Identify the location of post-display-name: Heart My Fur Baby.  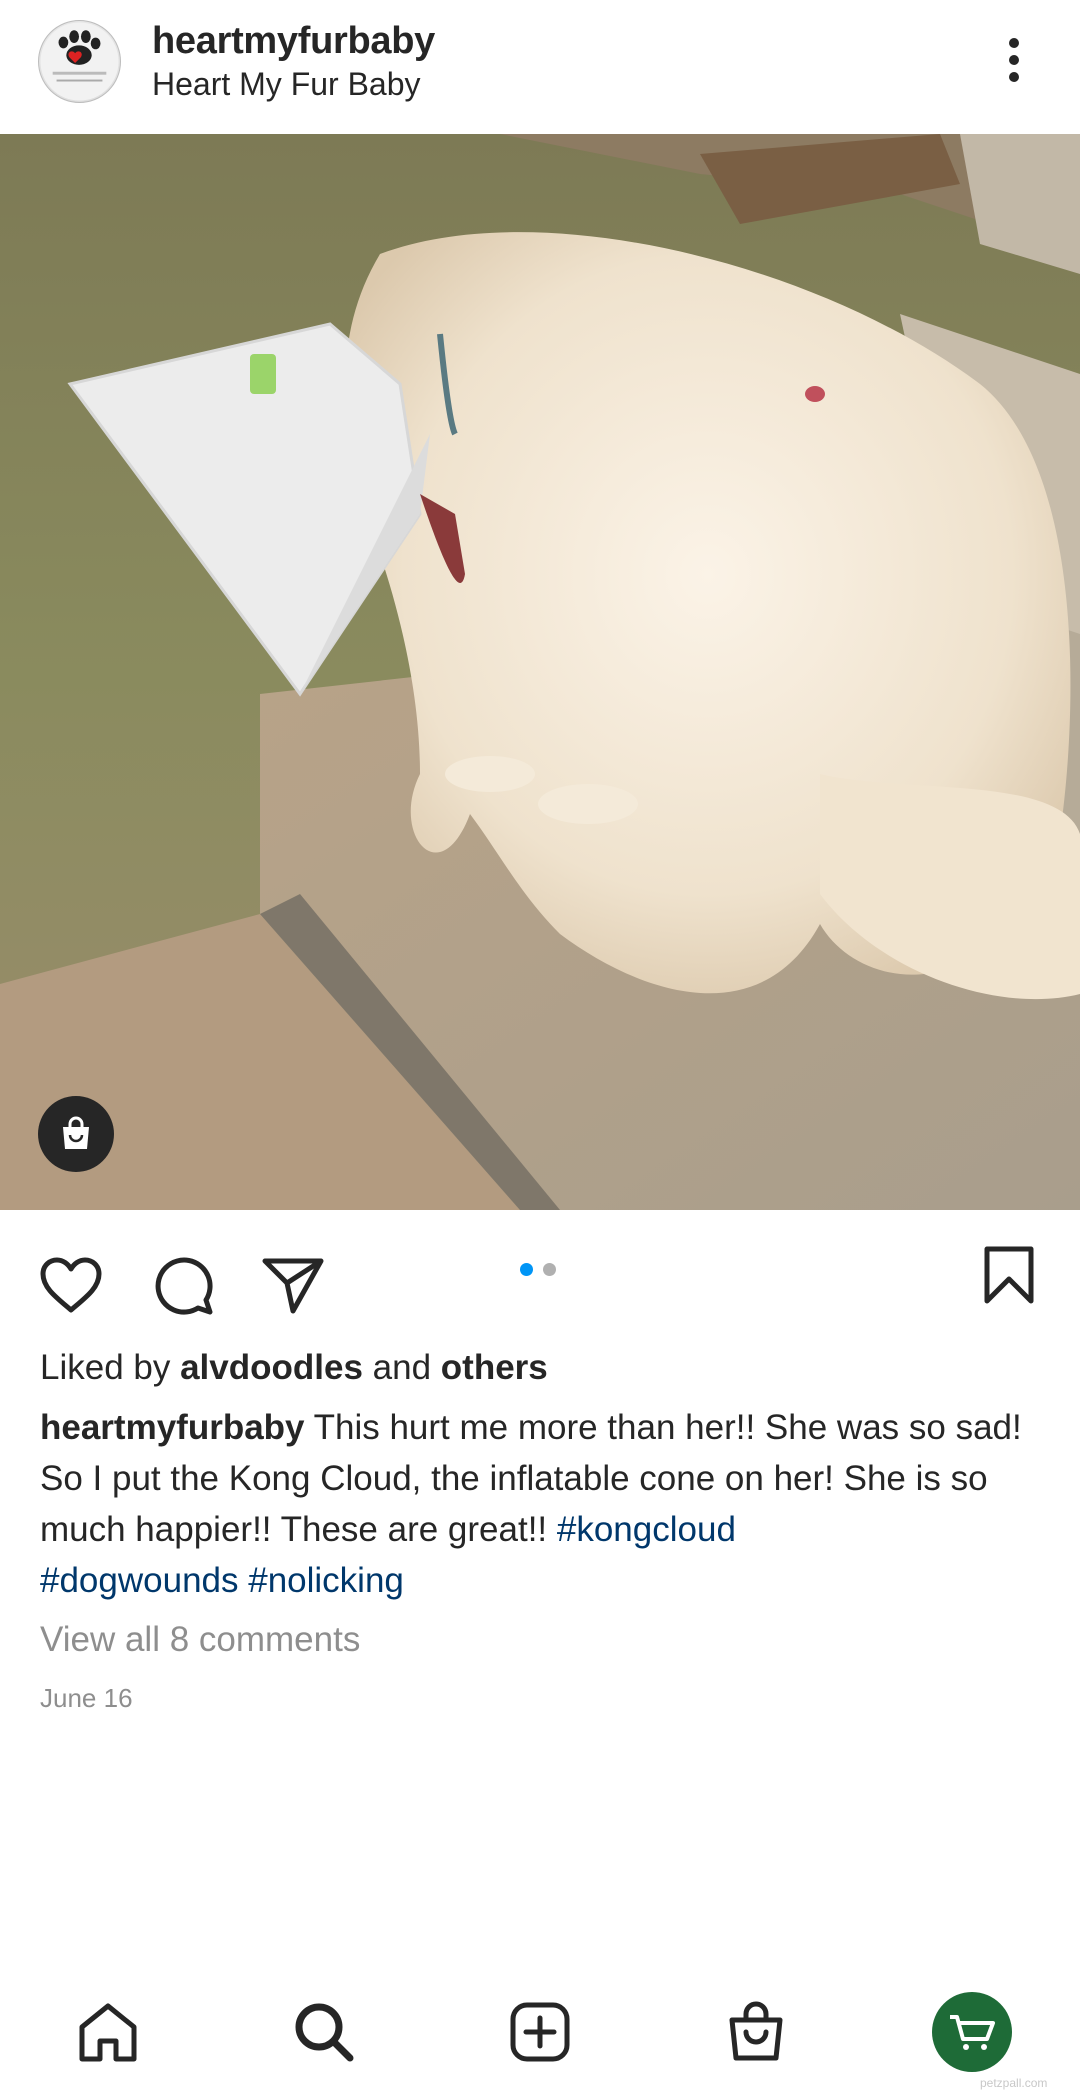
(286, 84).